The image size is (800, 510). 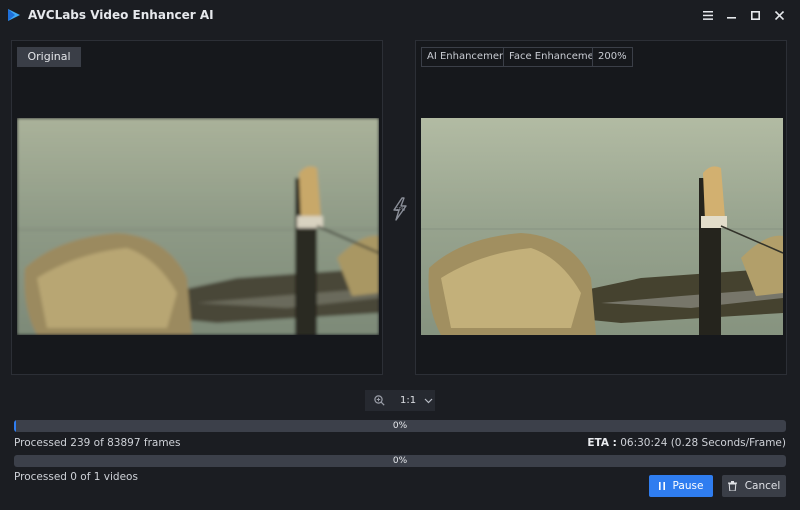 What do you see at coordinates (612, 57) in the screenshot?
I see `scale-tag: 200%` at bounding box center [612, 57].